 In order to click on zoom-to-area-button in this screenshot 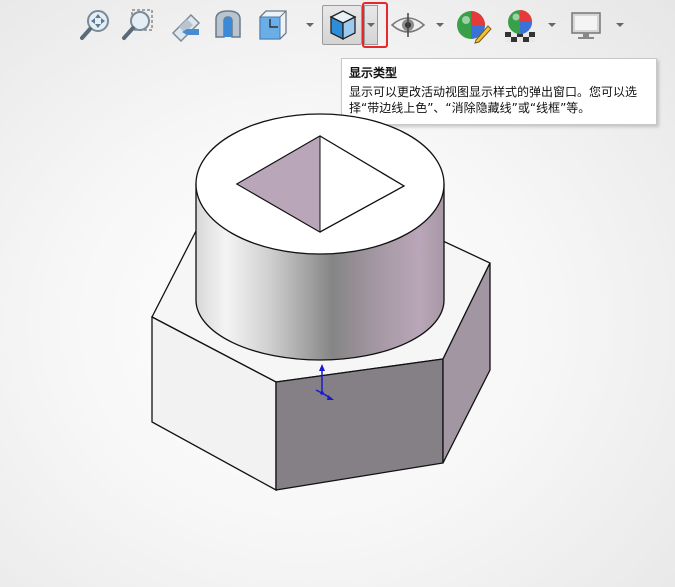, I will do `click(138, 25)`.